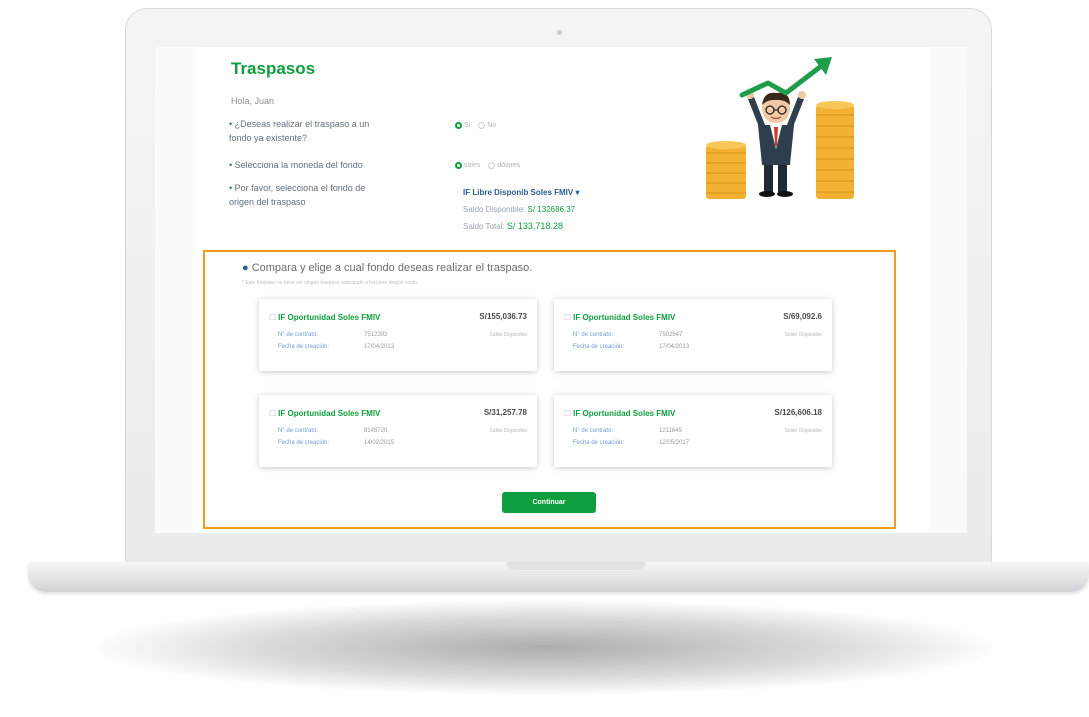 This screenshot has width=1089, height=717. I want to click on option-no-label: No, so click(492, 125).